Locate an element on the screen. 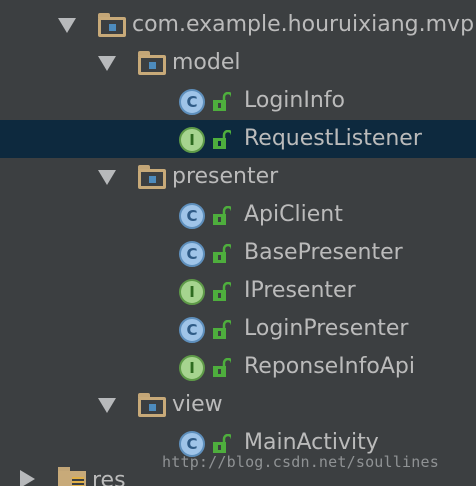  collapse-arrow-icon is located at coordinates (27, 478).